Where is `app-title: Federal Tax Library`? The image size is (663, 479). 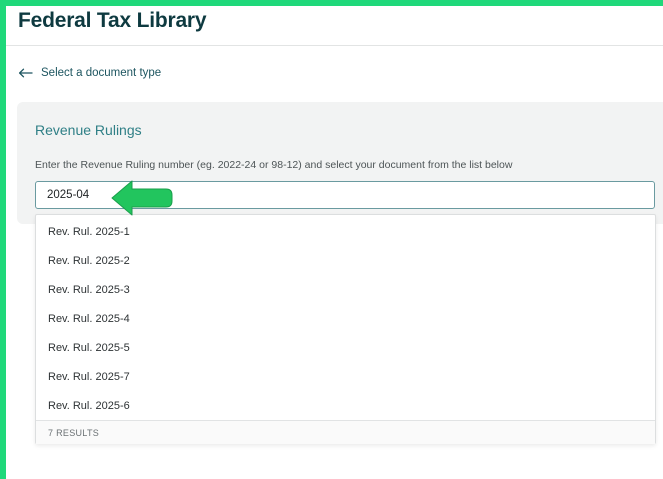
app-title: Federal Tax Library is located at coordinates (112, 20).